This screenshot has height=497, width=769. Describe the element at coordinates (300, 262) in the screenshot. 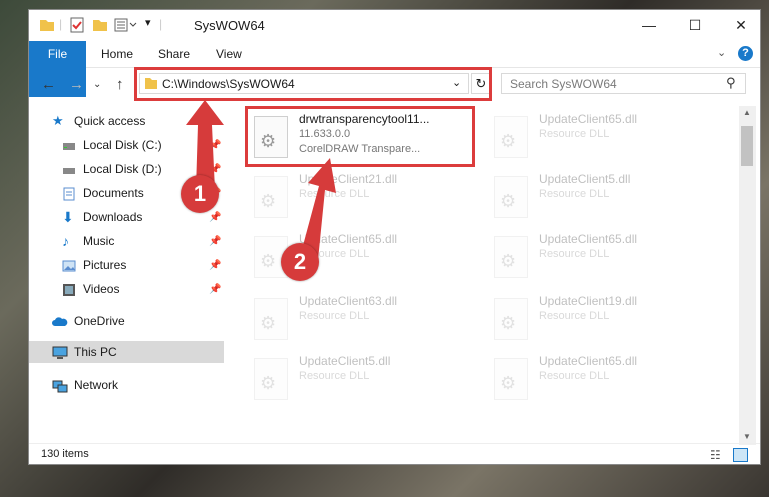

I see `step-badge-2: 2` at that location.